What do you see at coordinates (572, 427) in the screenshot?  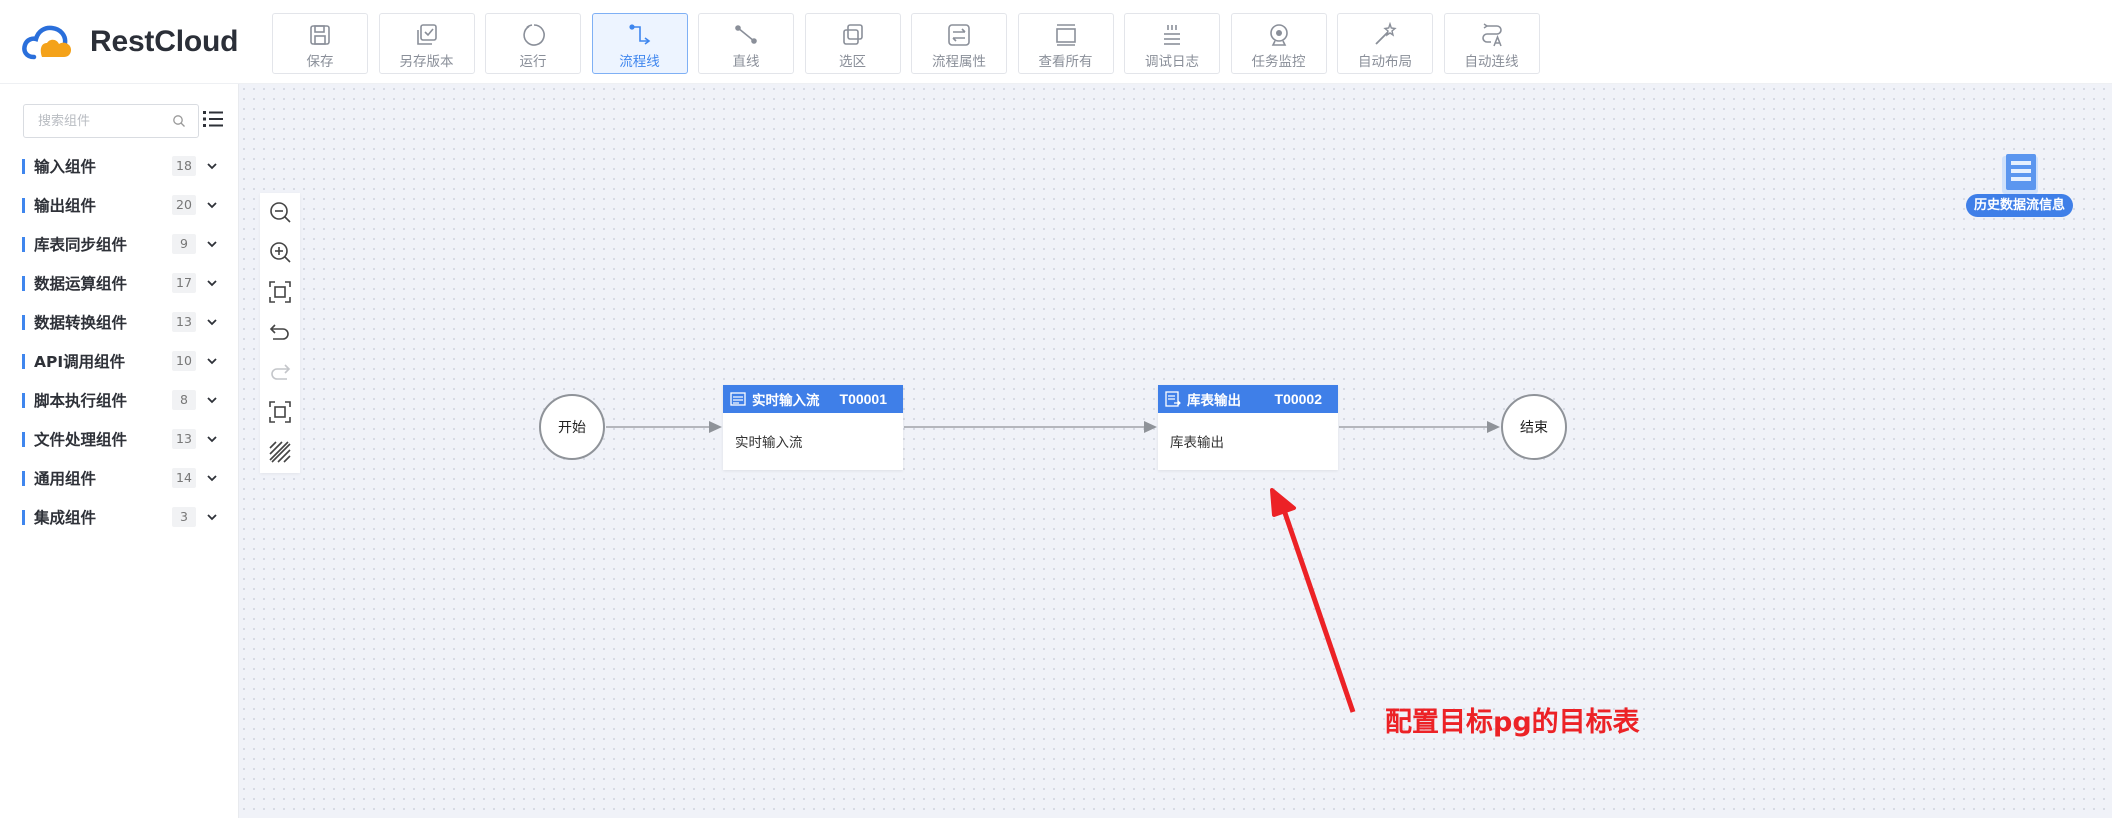 I see `start-node: 开始` at bounding box center [572, 427].